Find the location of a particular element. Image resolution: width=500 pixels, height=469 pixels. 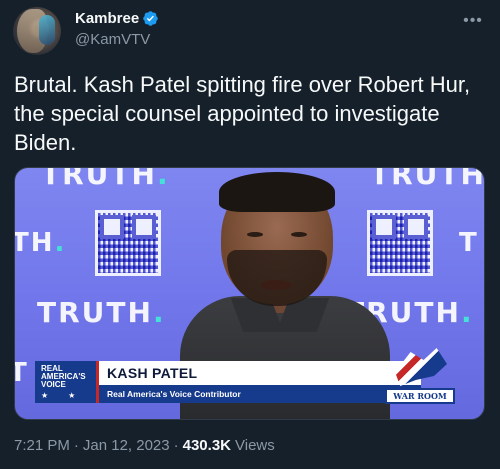

speaker-hair is located at coordinates (277, 192).